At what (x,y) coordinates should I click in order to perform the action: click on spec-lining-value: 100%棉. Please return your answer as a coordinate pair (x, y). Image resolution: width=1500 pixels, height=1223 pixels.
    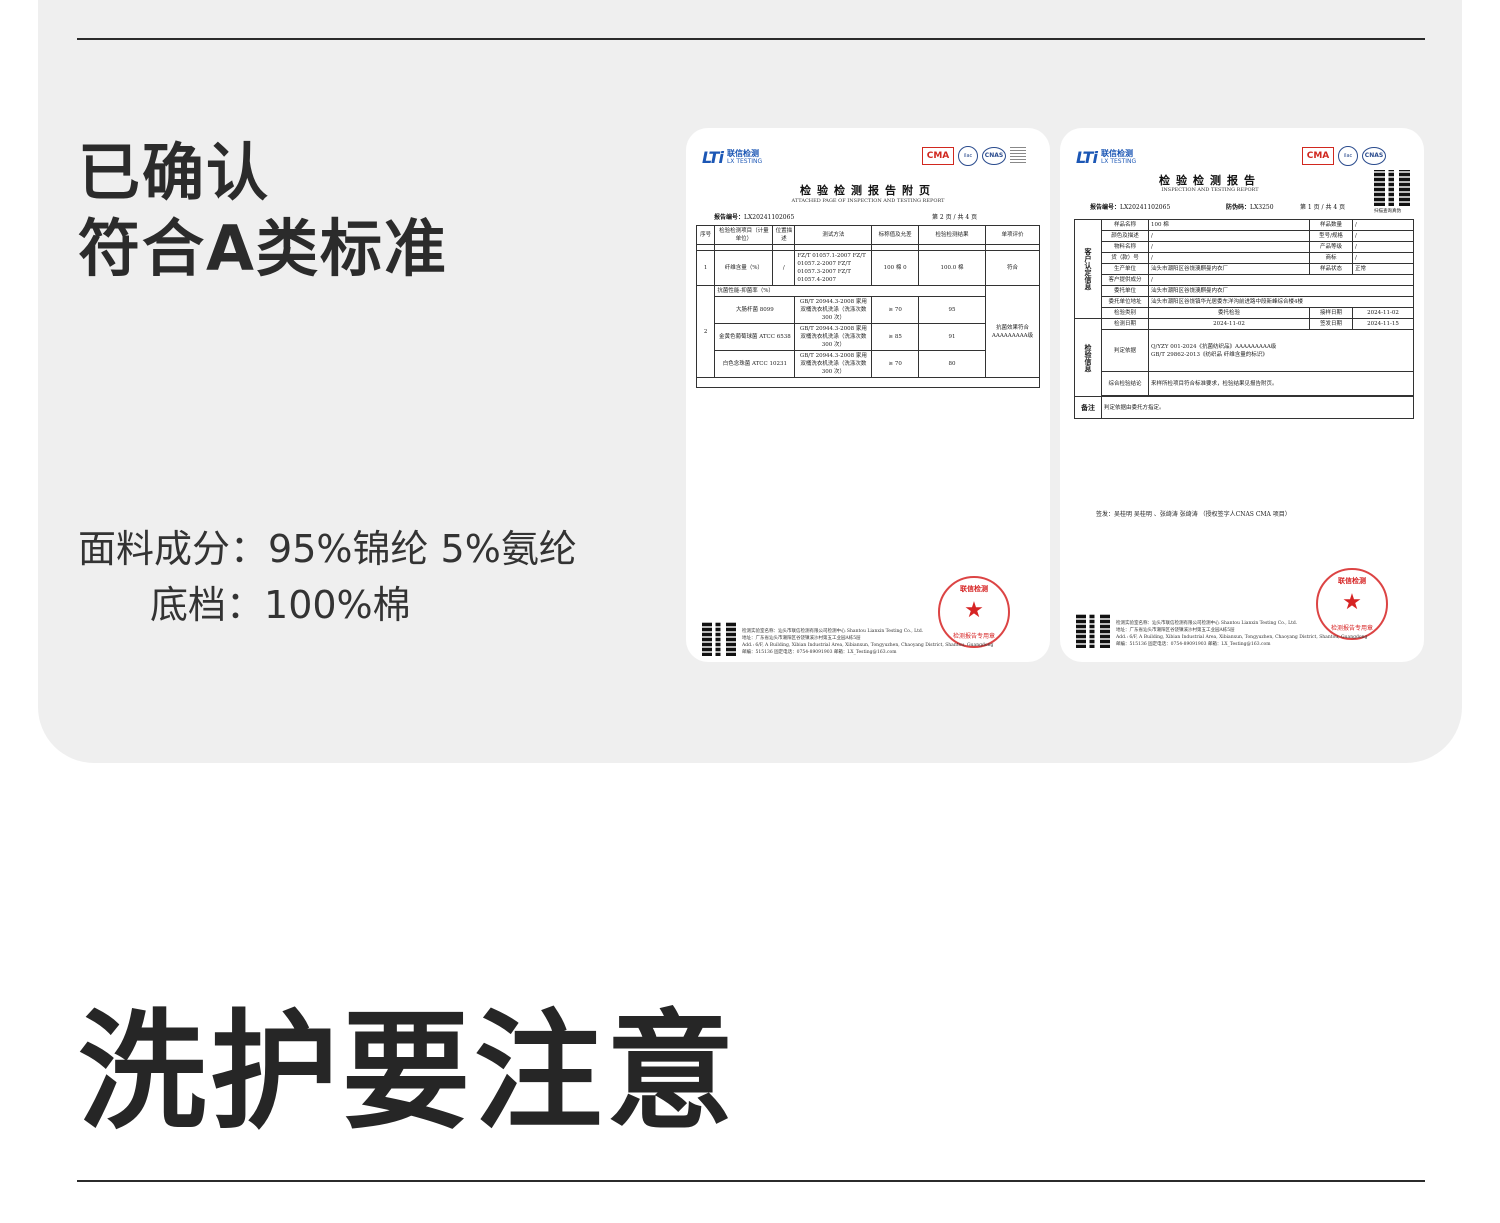
    Looking at the image, I should click on (337, 605).